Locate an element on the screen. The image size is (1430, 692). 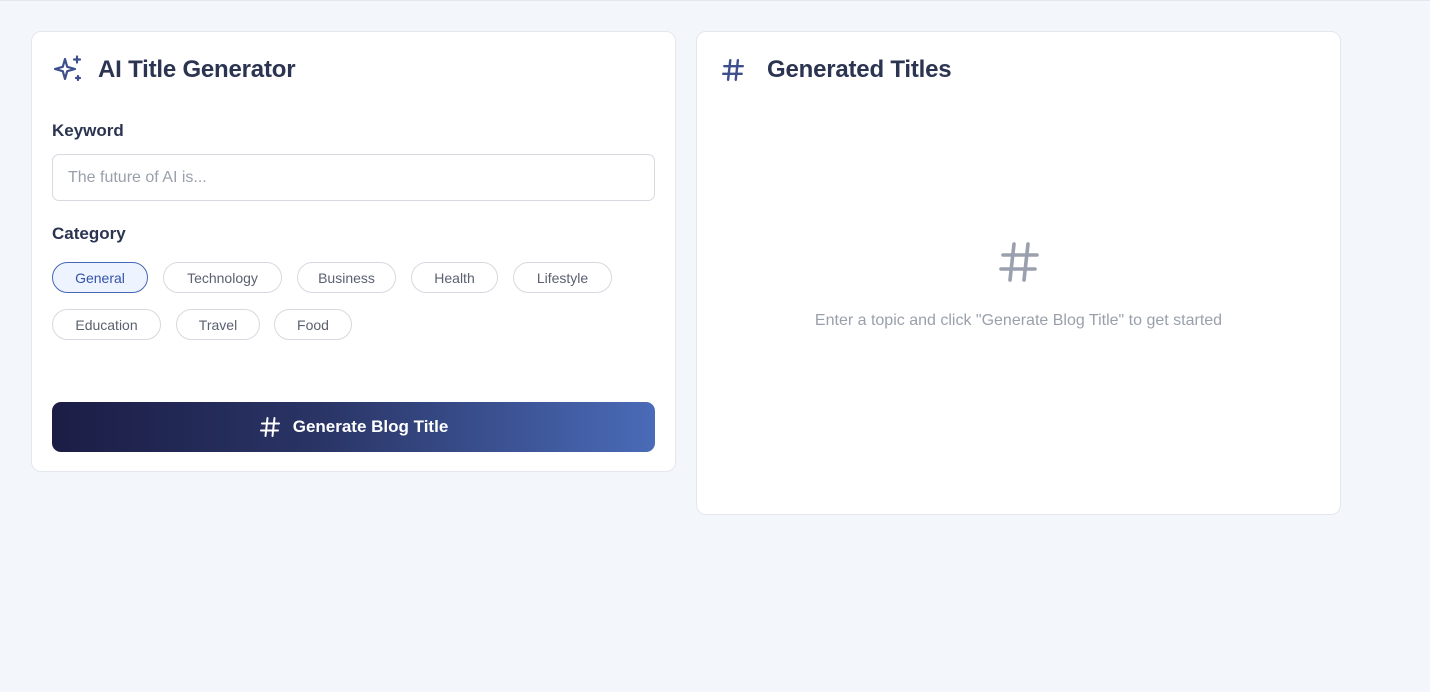
sparkles-icon is located at coordinates (68, 70).